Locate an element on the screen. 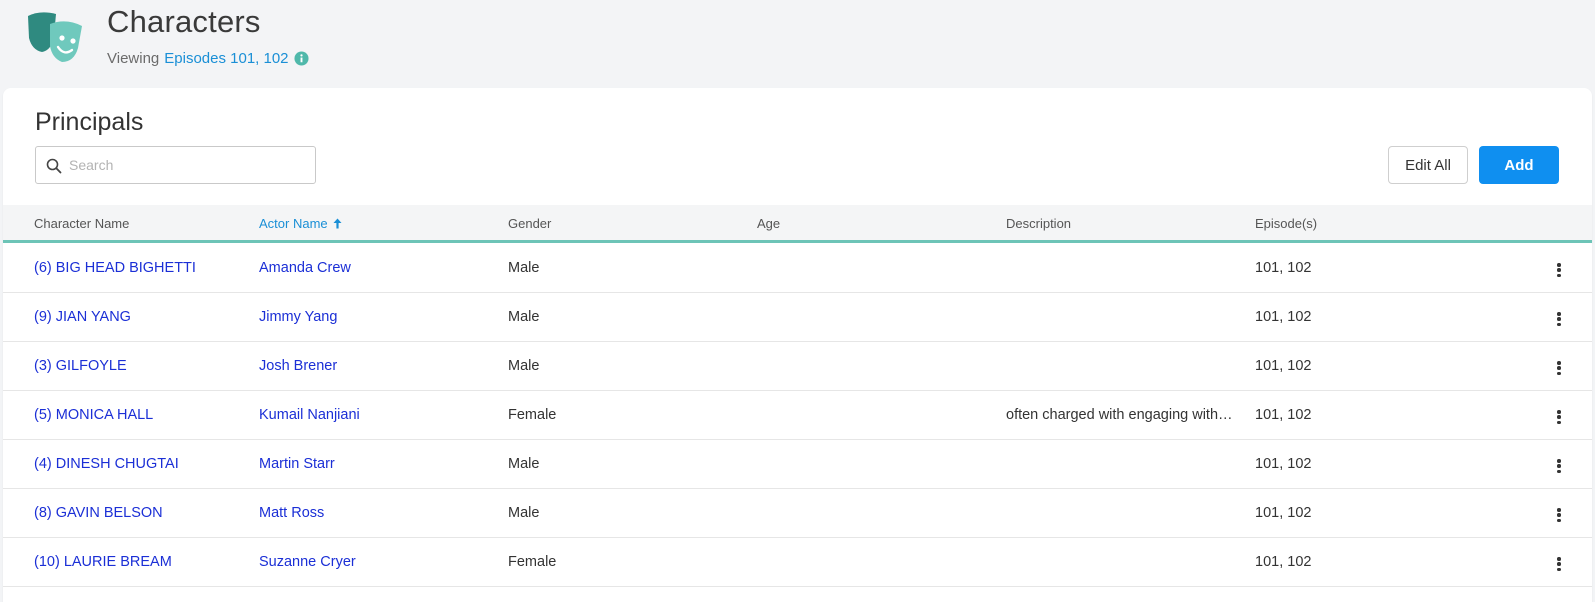 The width and height of the screenshot is (1595, 602). actor-name-link: Matt Ross is located at coordinates (291, 513).